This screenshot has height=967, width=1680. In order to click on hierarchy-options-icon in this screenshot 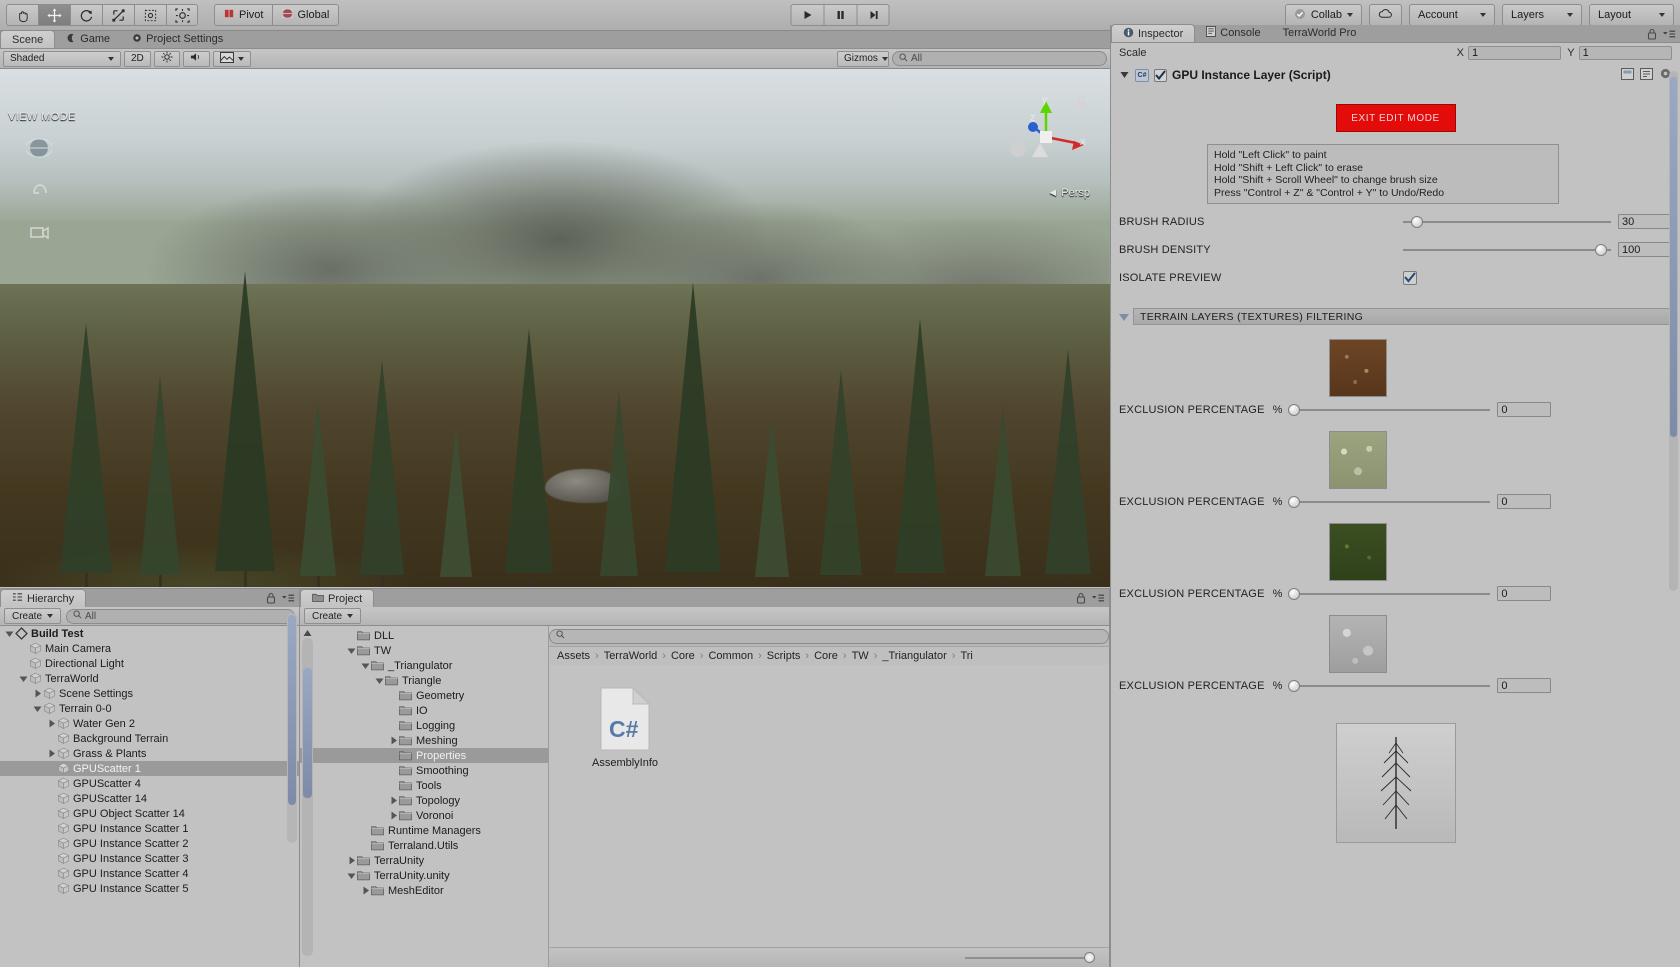, I will do `click(288, 599)`.